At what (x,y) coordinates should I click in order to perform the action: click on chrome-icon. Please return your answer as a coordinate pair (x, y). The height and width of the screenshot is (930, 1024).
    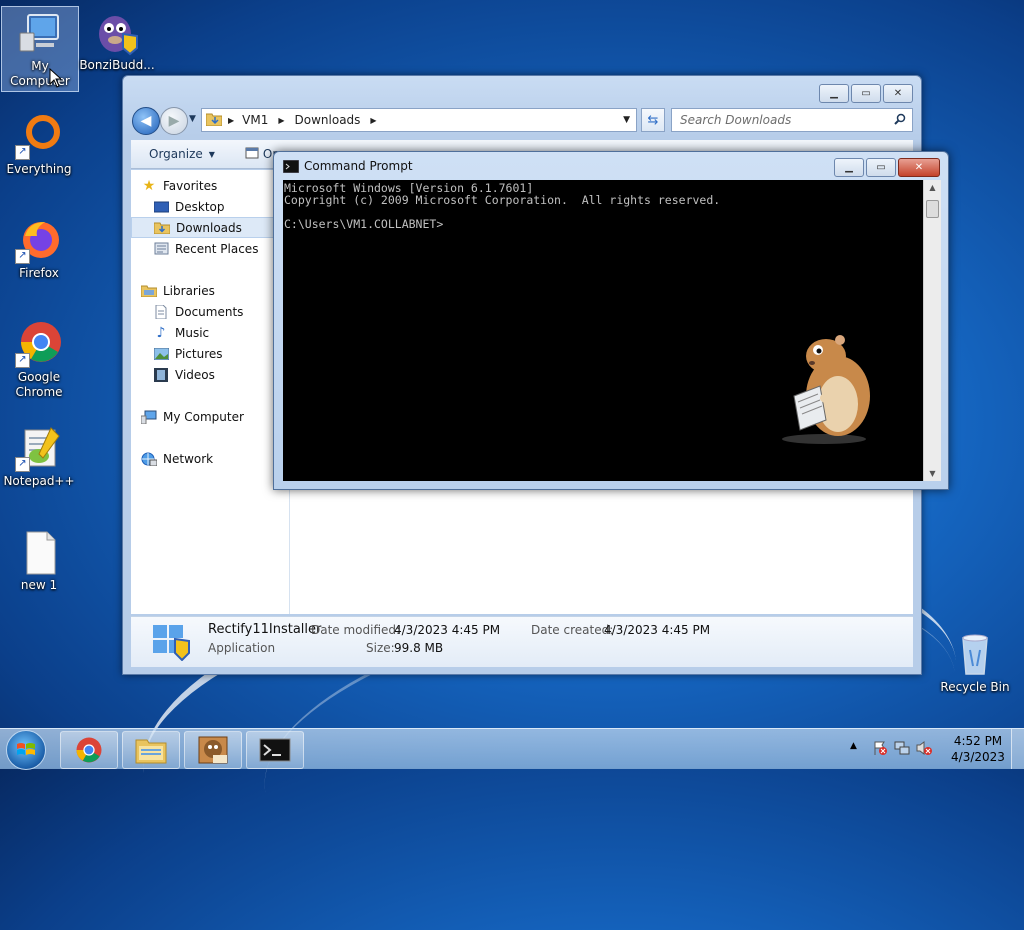
    Looking at the image, I should click on (89, 750).